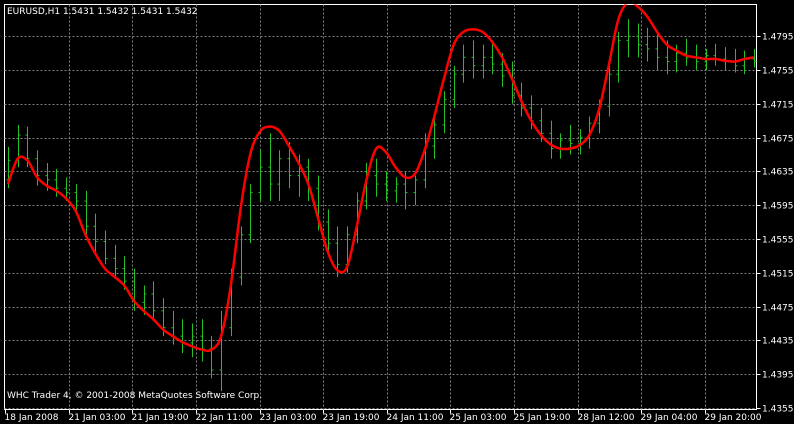  Describe the element at coordinates (778, 342) in the screenshot. I see `y-tick-label: 1.4435` at that location.